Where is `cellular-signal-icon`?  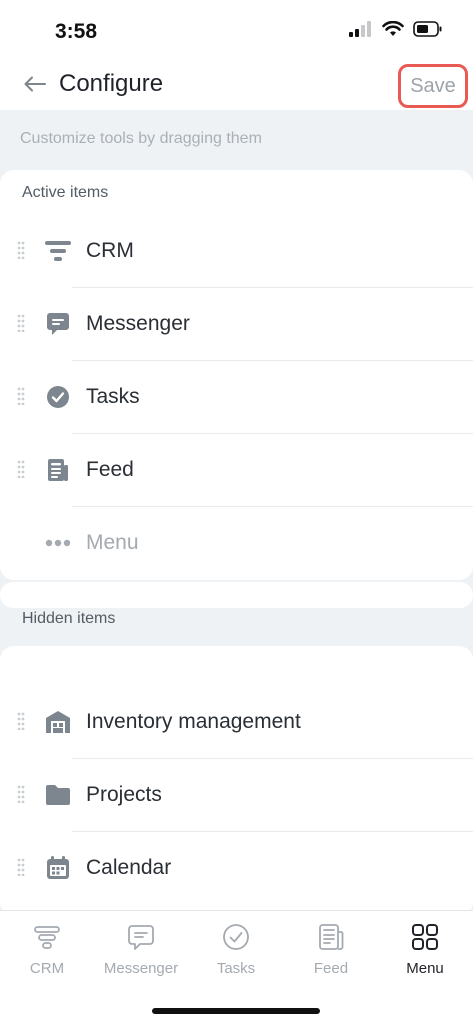 cellular-signal-icon is located at coordinates (360, 29).